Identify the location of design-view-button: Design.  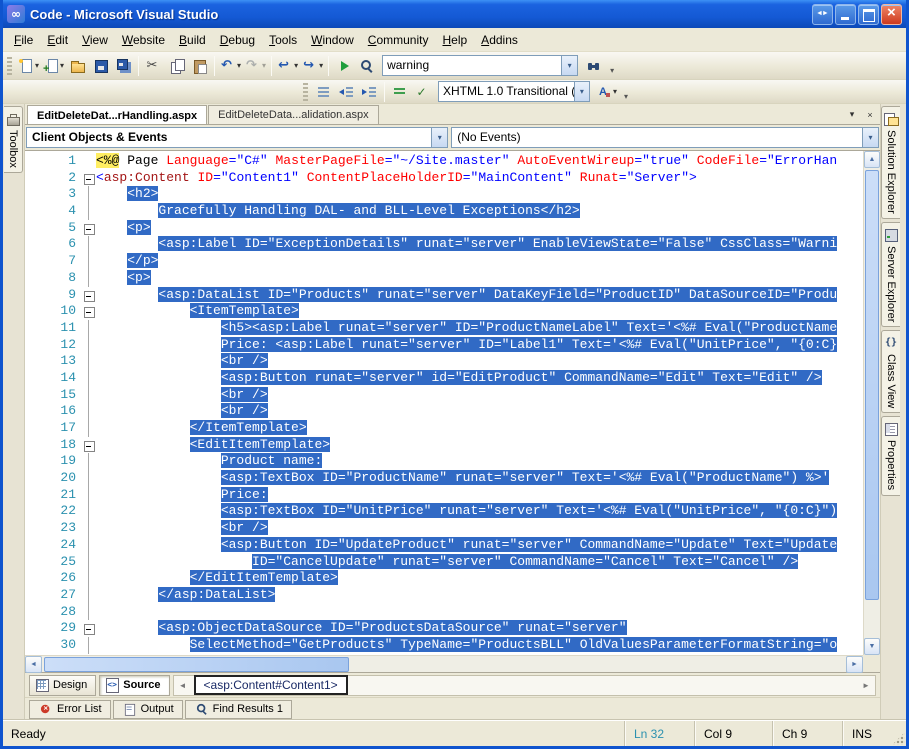
(63, 685).